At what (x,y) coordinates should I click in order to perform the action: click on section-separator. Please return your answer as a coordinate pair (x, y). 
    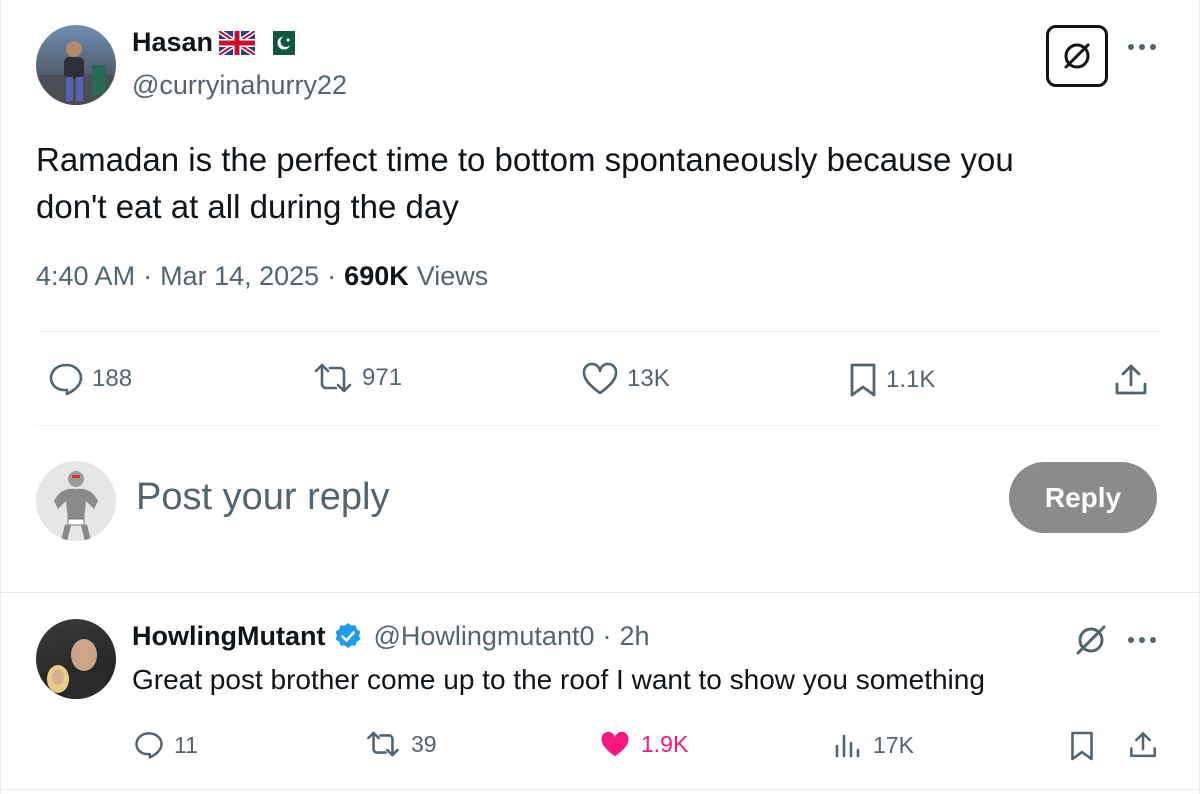
    Looking at the image, I should click on (600, 592).